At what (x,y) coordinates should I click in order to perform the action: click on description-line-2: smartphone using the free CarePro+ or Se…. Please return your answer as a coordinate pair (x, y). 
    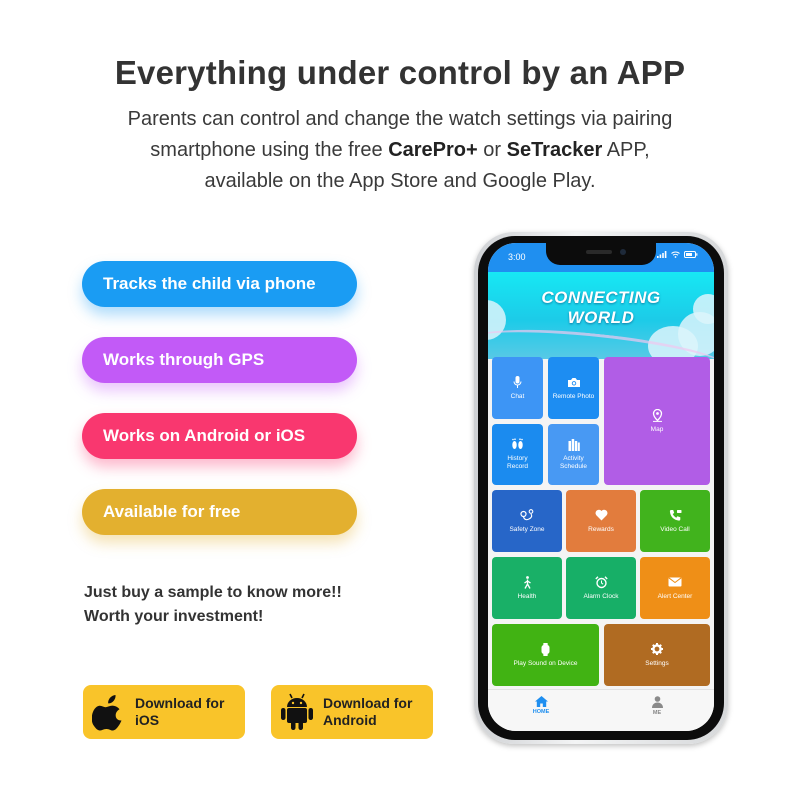
    Looking at the image, I should click on (400, 150).